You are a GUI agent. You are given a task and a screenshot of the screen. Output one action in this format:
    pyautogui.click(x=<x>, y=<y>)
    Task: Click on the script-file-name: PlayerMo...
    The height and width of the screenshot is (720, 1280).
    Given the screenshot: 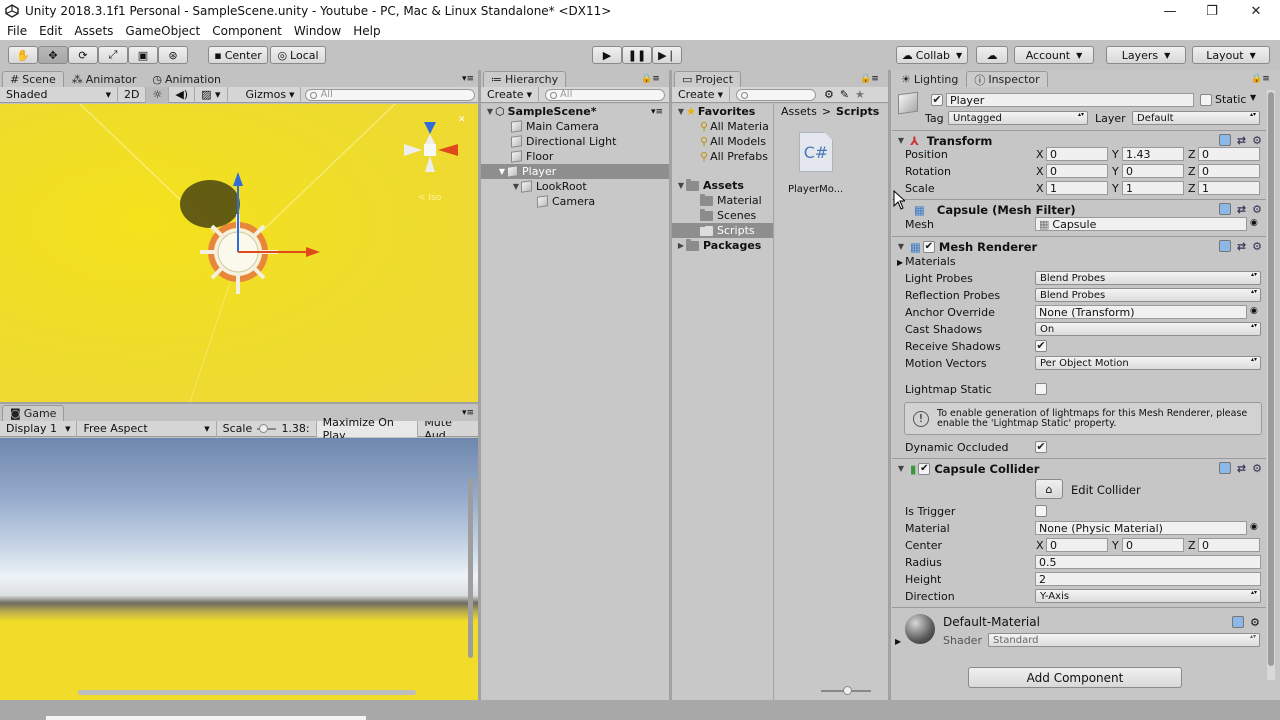 What is the action you would take?
    pyautogui.click(x=815, y=189)
    